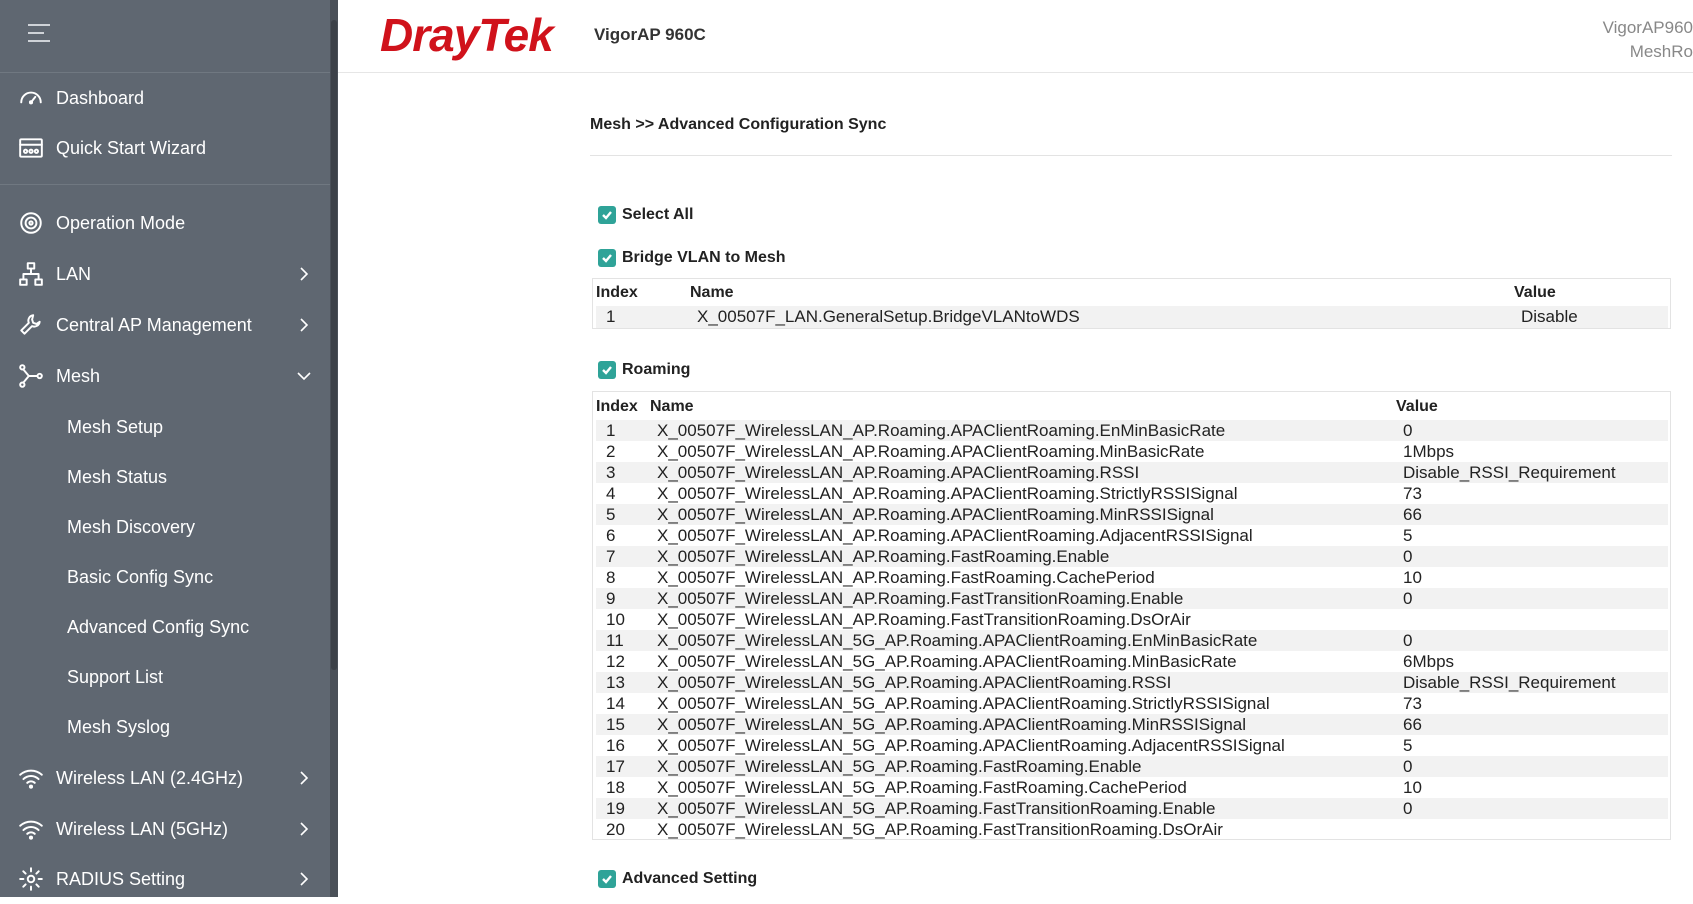 This screenshot has width=1693, height=904. What do you see at coordinates (658, 214) in the screenshot?
I see `select-all-label: Select All` at bounding box center [658, 214].